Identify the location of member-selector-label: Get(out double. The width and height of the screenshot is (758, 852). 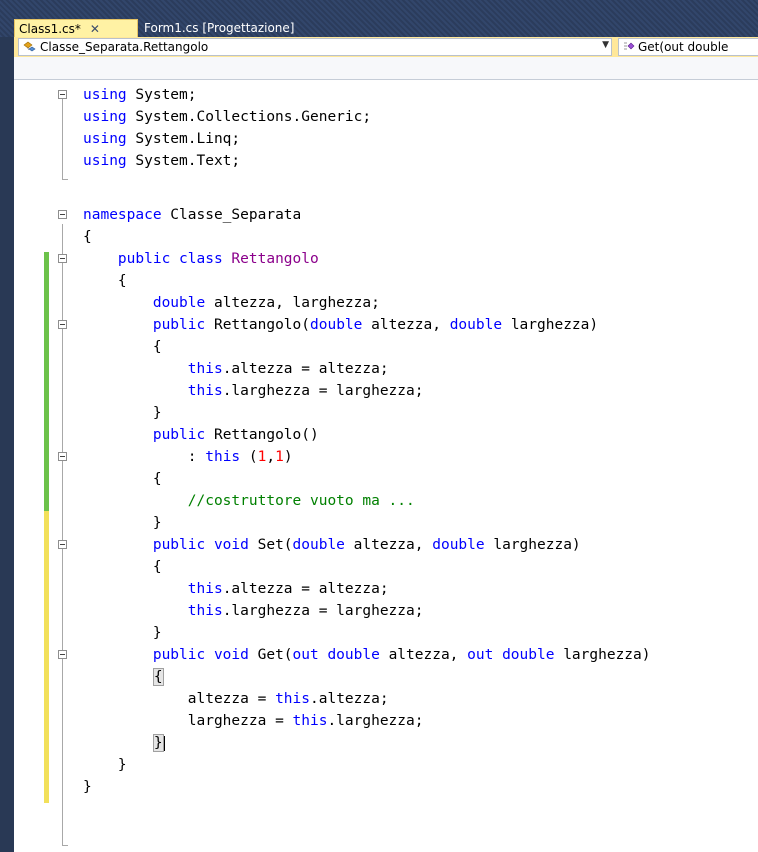
(683, 47).